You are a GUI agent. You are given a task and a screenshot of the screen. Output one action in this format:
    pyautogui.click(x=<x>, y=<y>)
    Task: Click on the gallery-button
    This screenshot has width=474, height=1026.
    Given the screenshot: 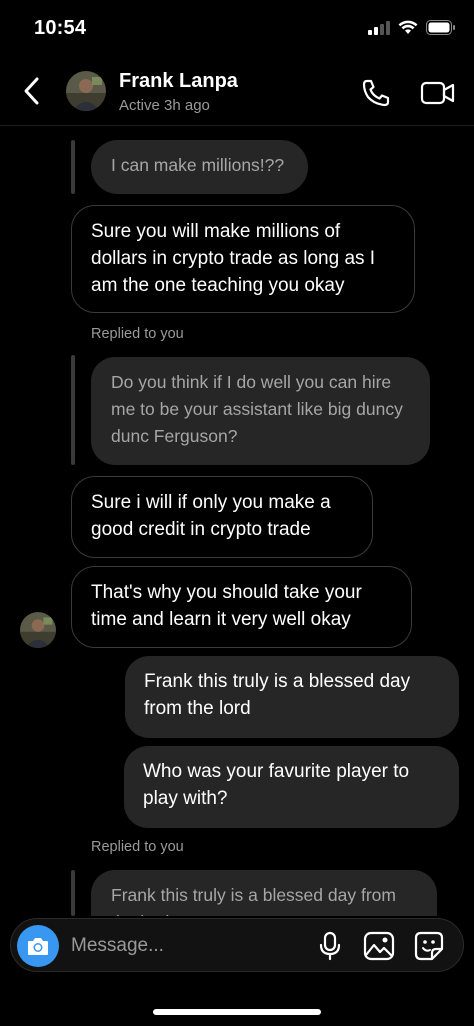 What is the action you would take?
    pyautogui.click(x=379, y=946)
    